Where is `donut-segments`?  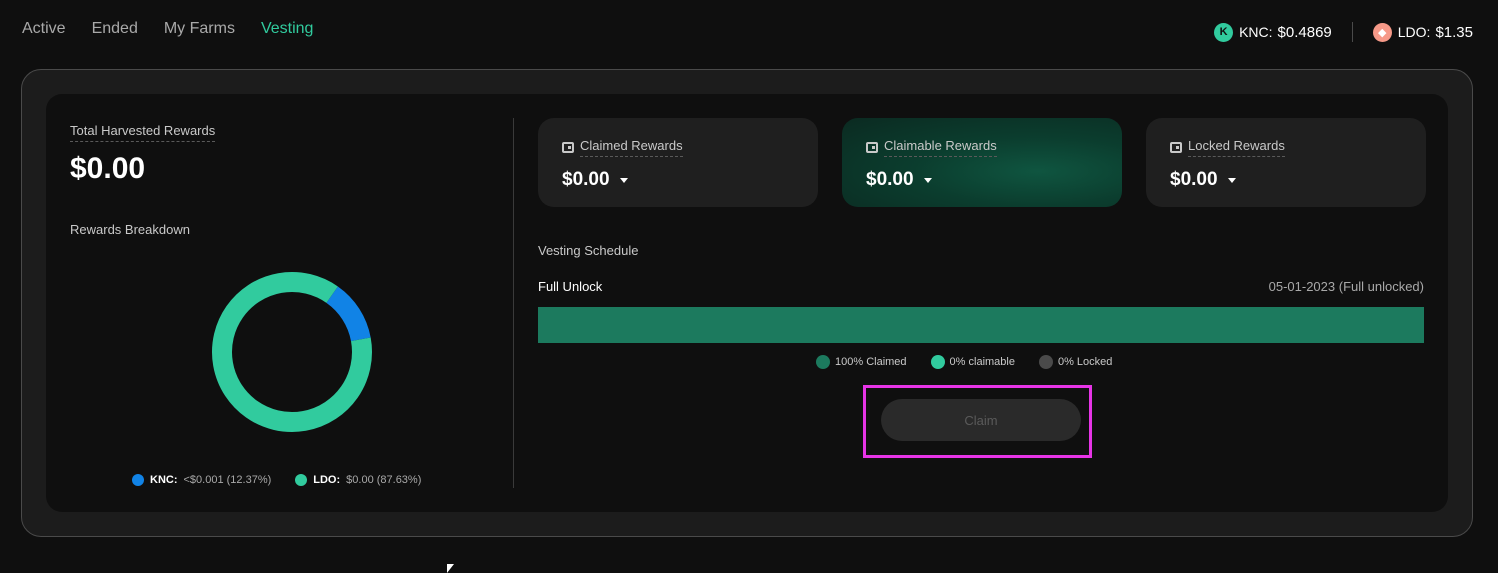
donut-segments is located at coordinates (292, 352).